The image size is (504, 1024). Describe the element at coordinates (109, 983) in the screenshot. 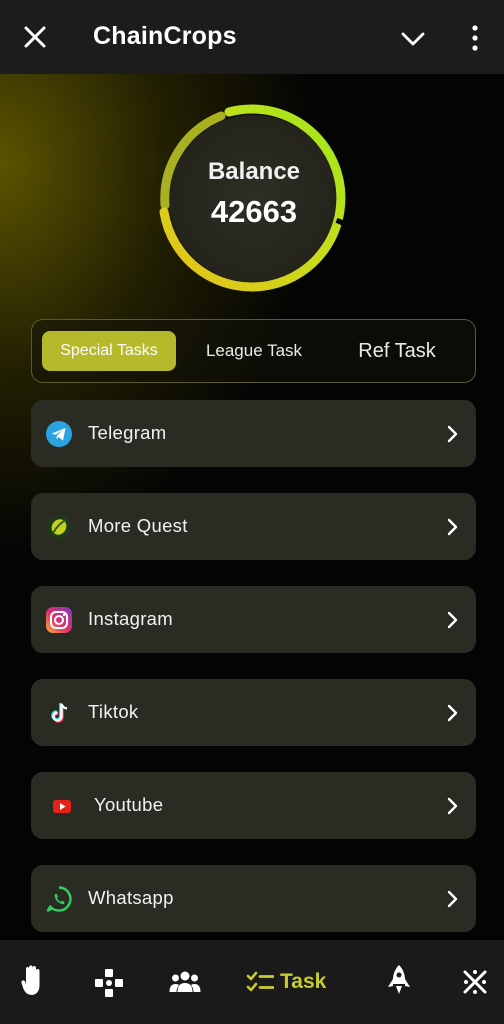

I see `gamepad-icon` at that location.